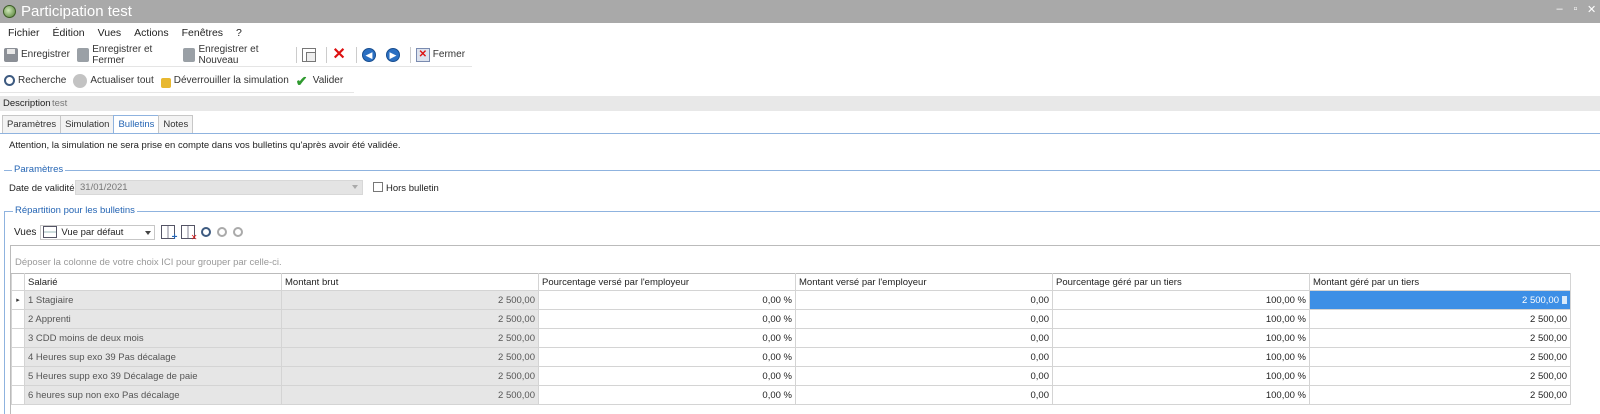 The height and width of the screenshot is (414, 1600). I want to click on parametres-group-title: Paramètres, so click(39, 169).